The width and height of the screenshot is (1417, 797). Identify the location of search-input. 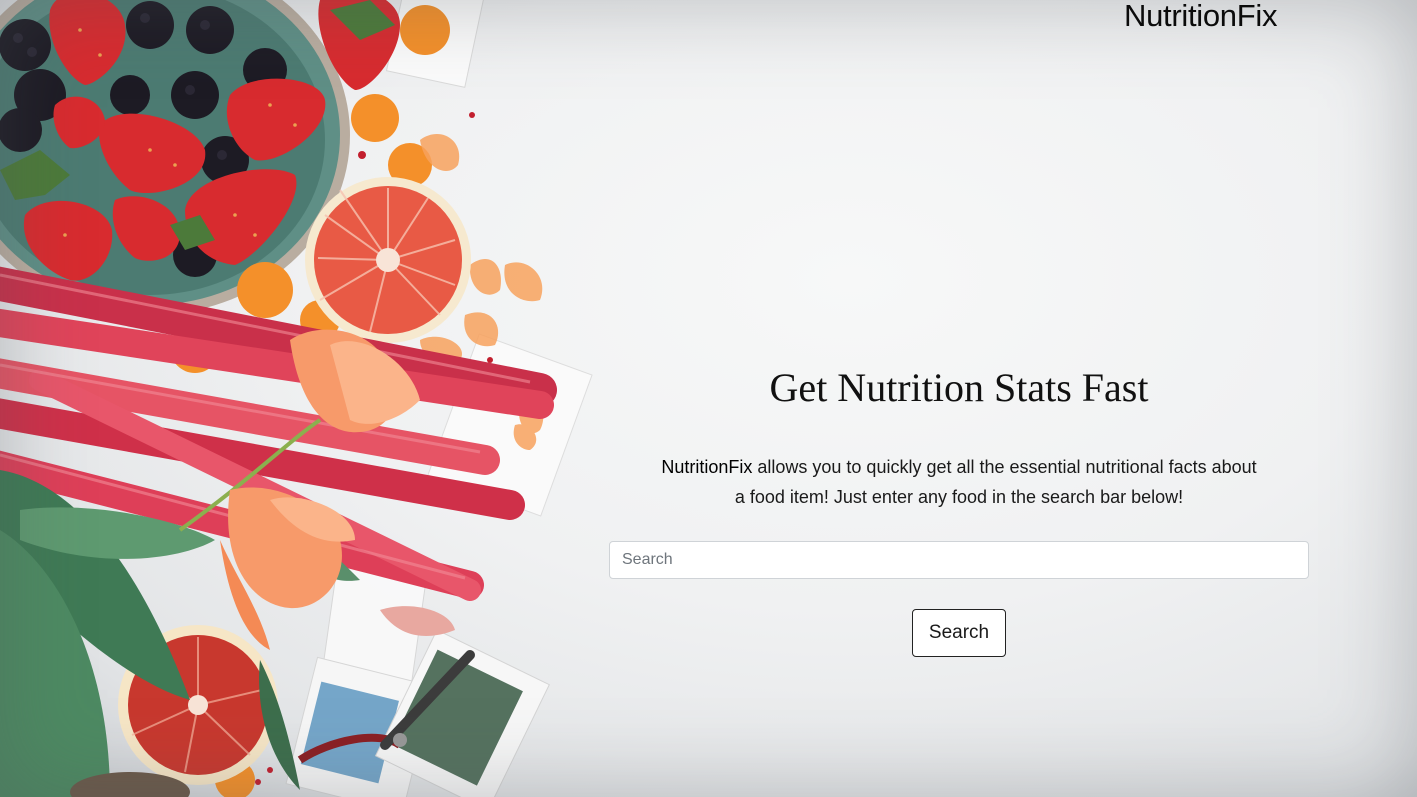
(959, 560).